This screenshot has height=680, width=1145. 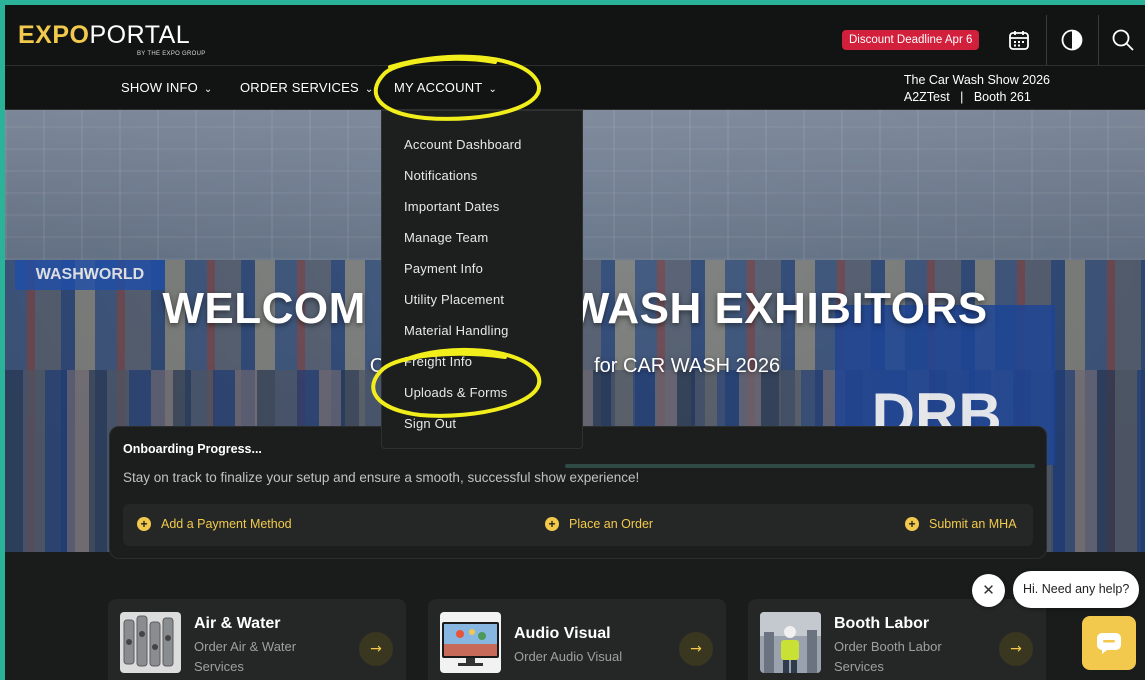 I want to click on calendar-icon, so click(x=1019, y=40).